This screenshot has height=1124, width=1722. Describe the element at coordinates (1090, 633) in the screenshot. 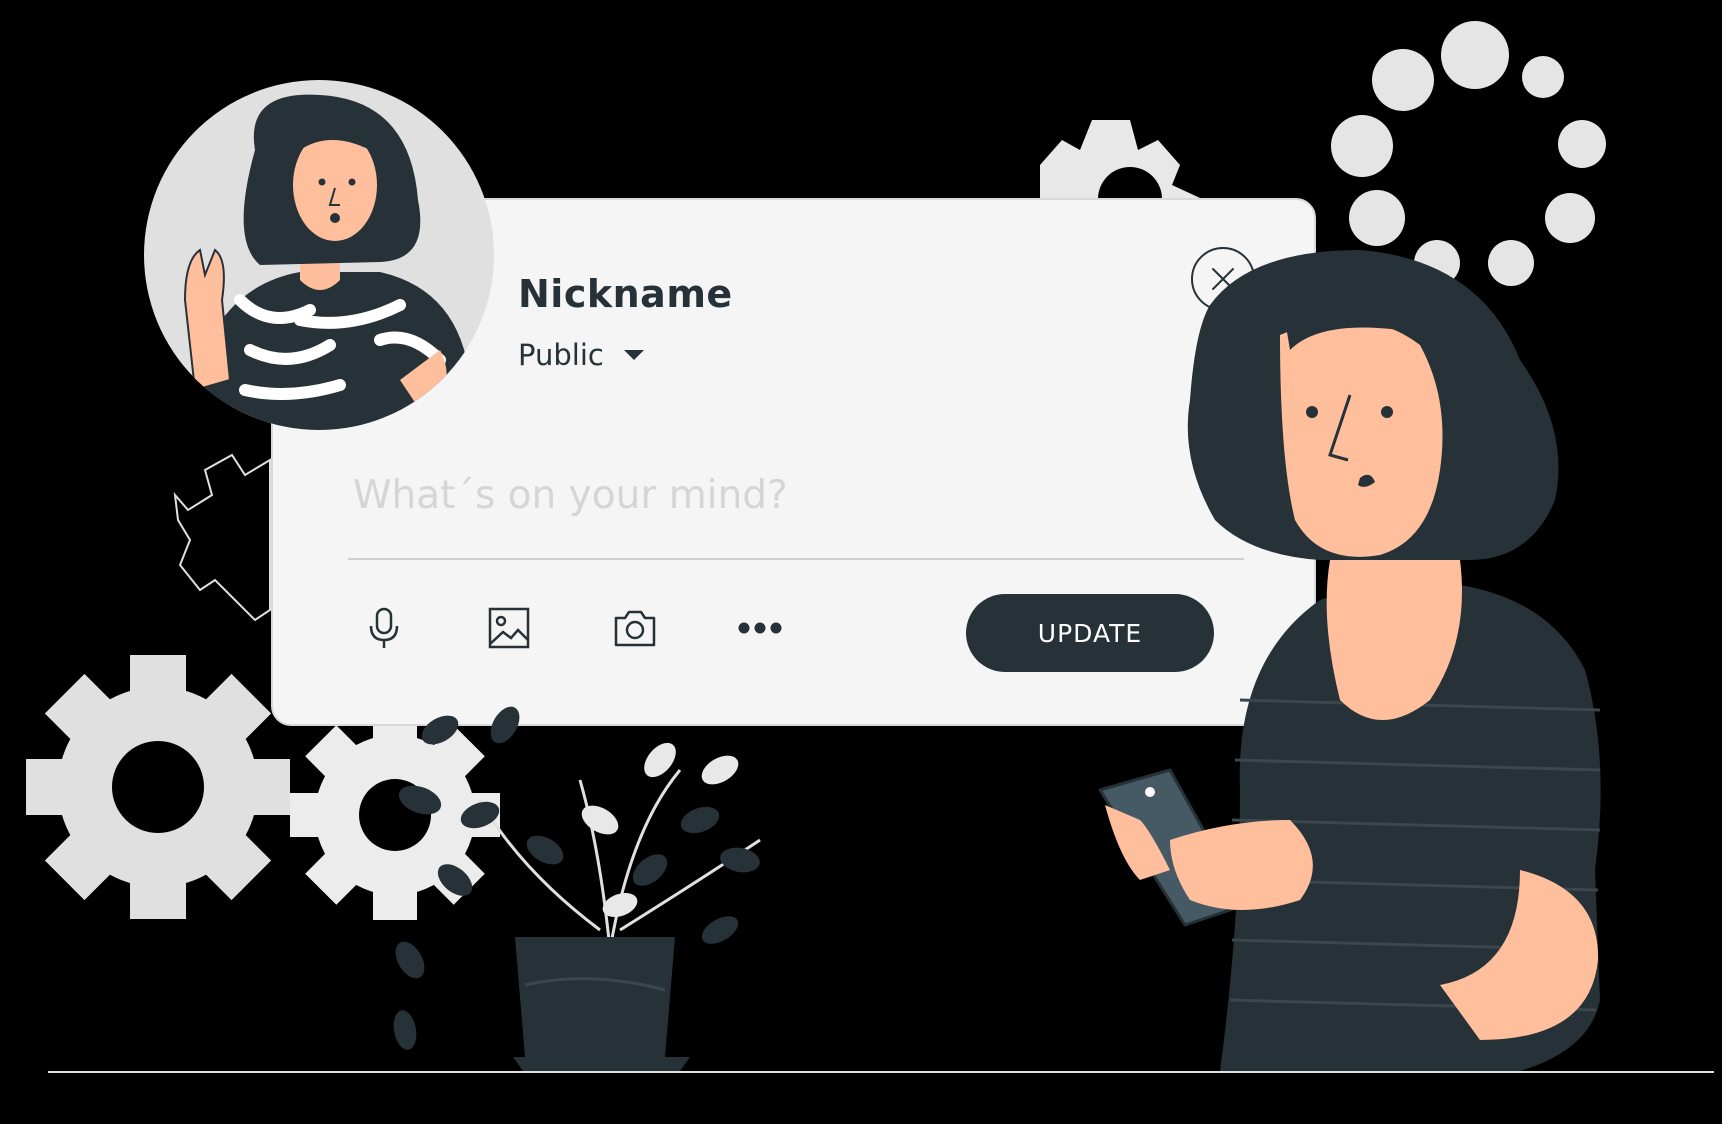

I see `update-button: UPDATE` at that location.